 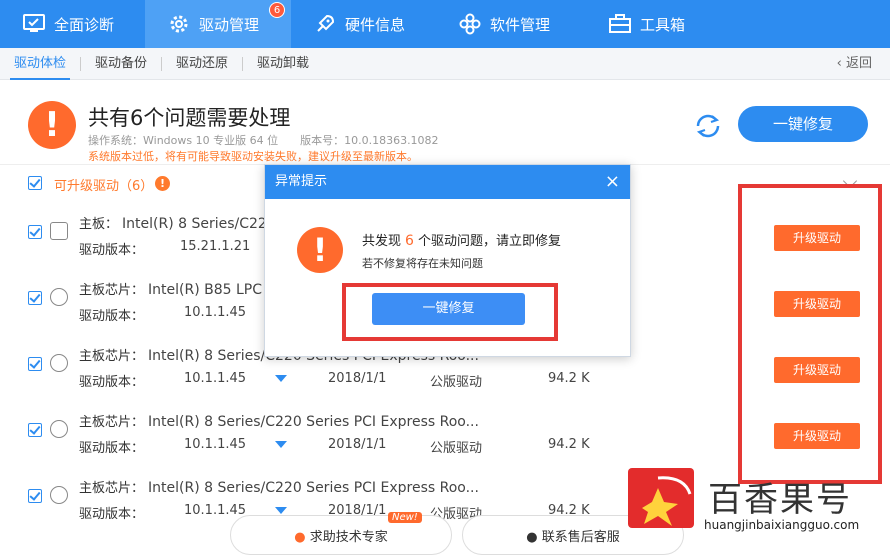 What do you see at coordinates (780, 500) in the screenshot?
I see `watermark-text: 百香果号` at bounding box center [780, 500].